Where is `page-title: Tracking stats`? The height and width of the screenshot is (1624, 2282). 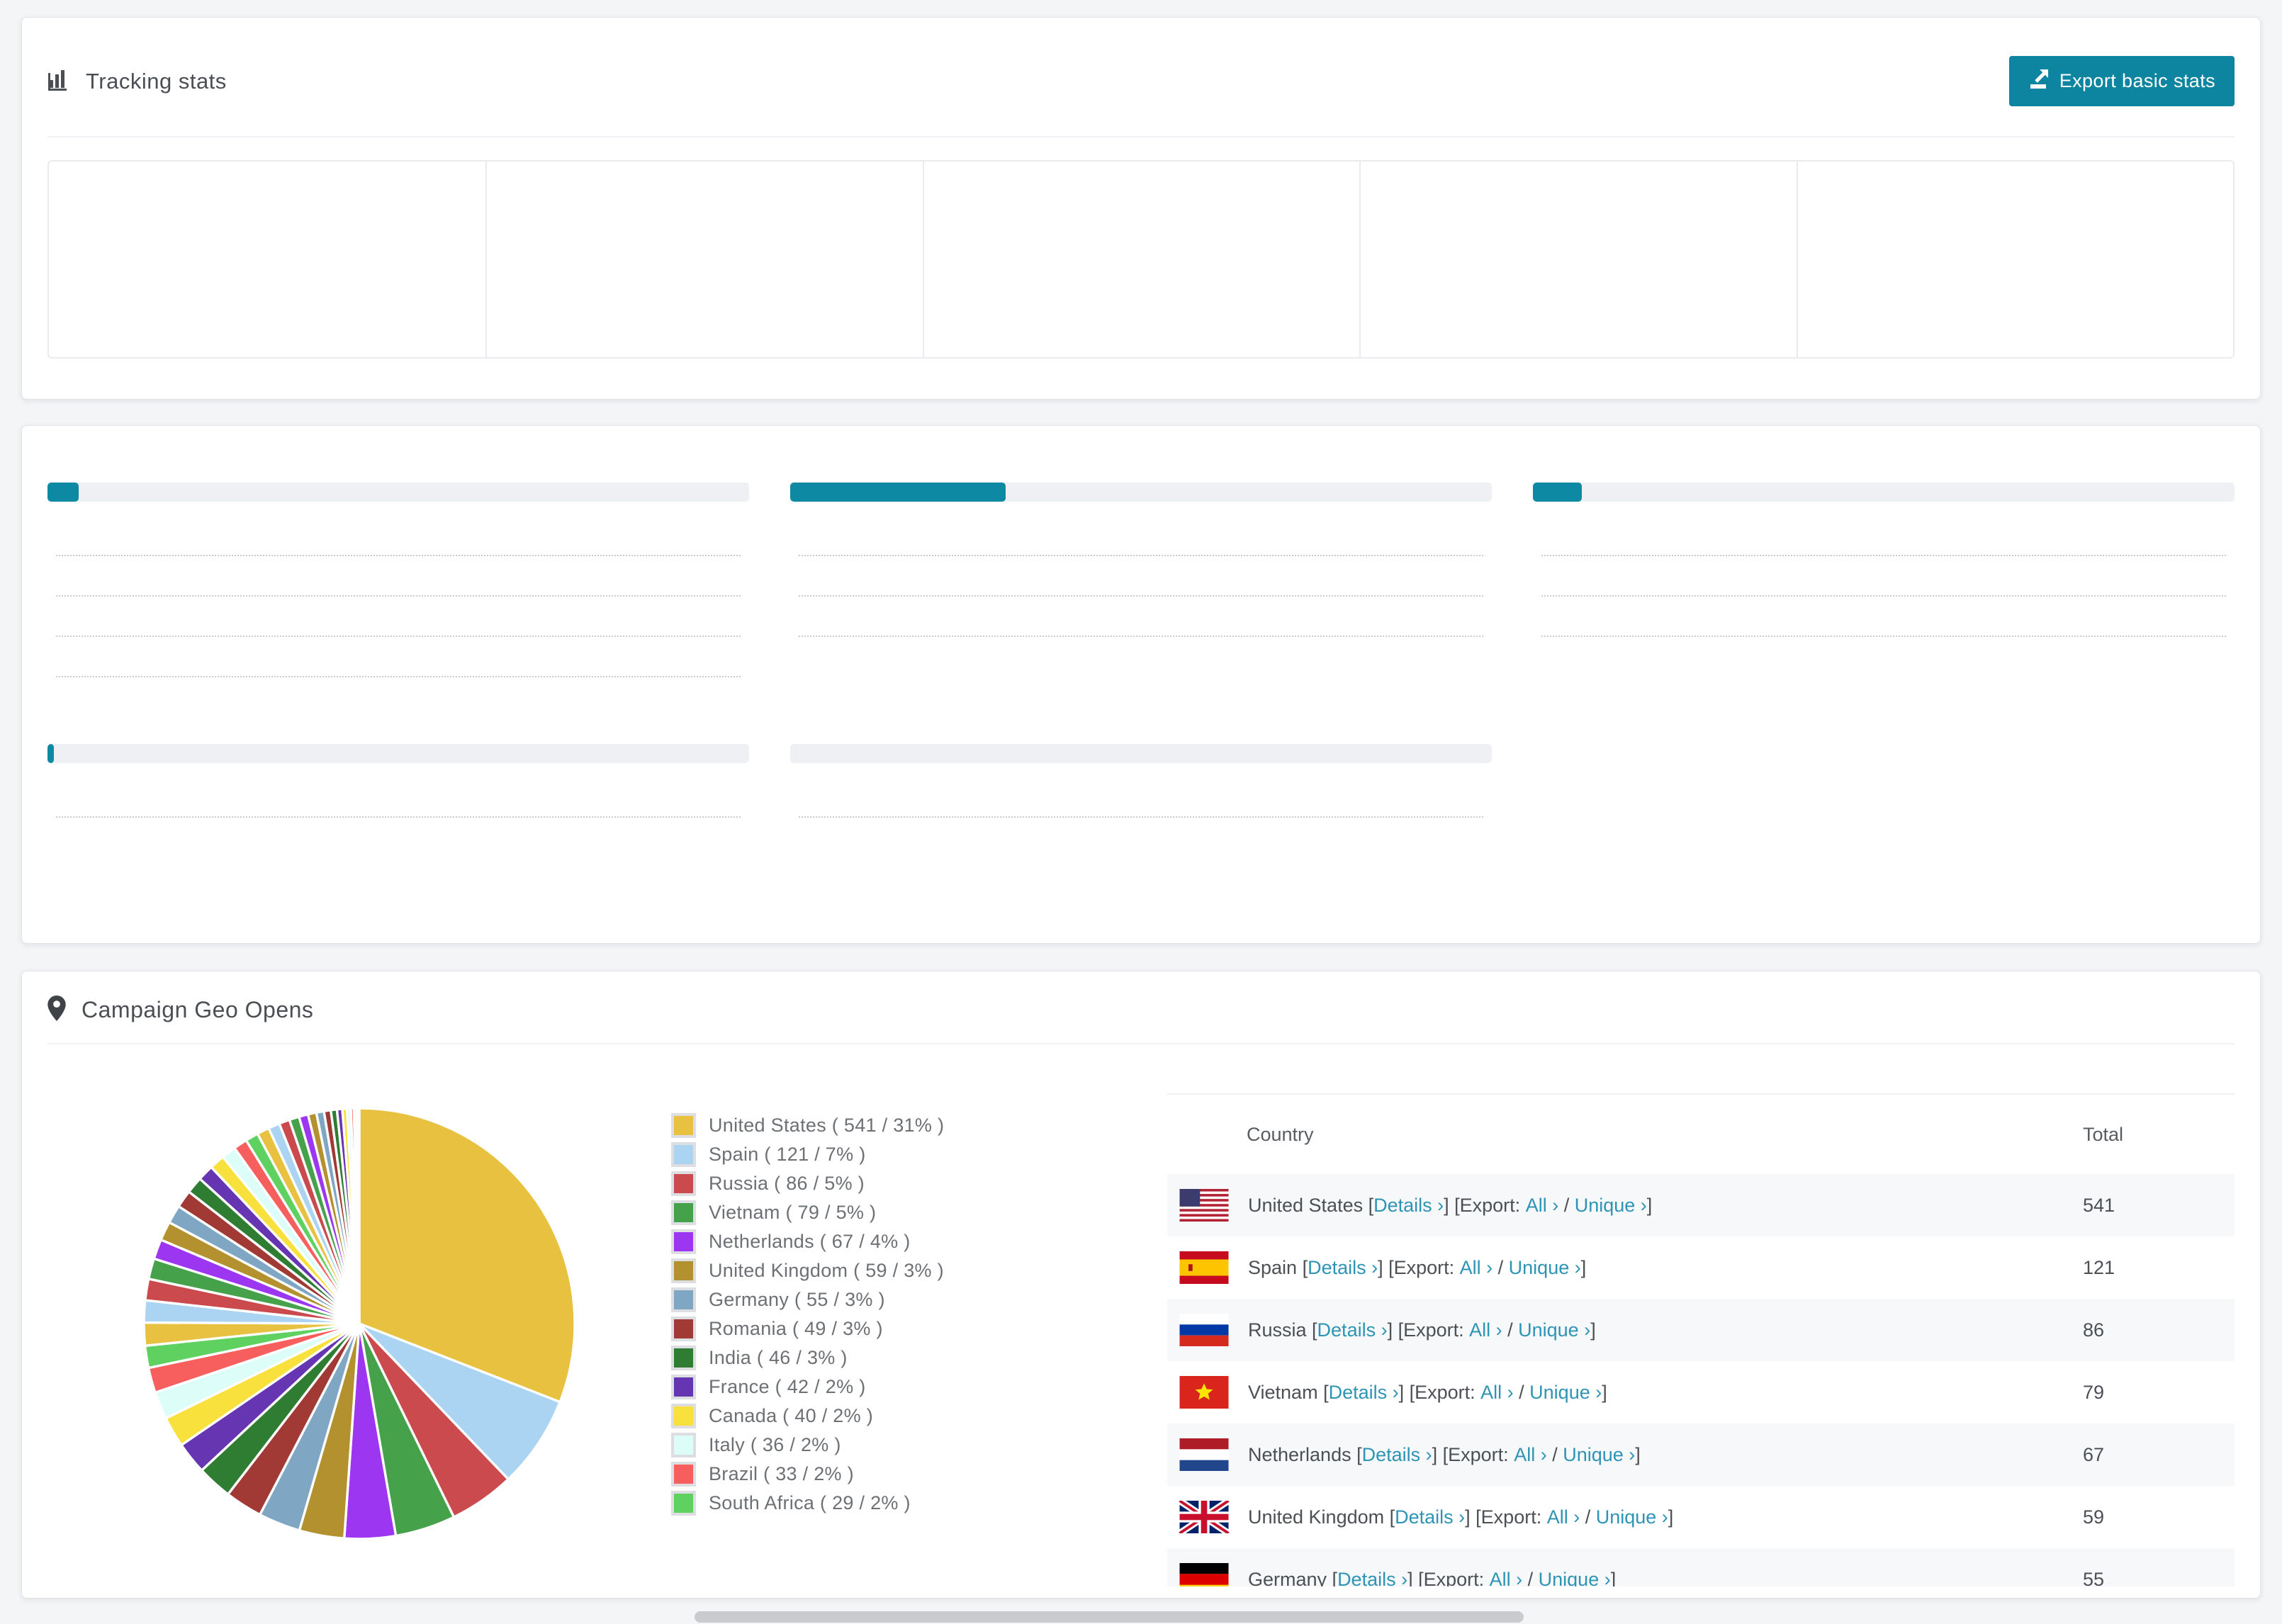
page-title: Tracking stats is located at coordinates (156, 81).